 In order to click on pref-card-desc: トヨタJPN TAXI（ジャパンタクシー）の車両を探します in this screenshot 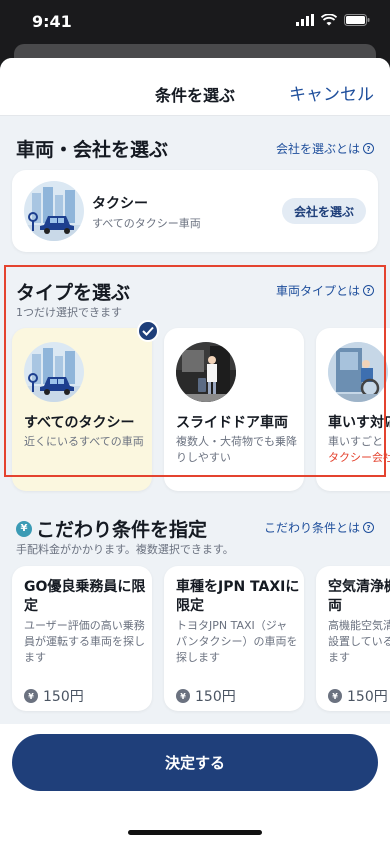, I will do `click(237, 641)`.